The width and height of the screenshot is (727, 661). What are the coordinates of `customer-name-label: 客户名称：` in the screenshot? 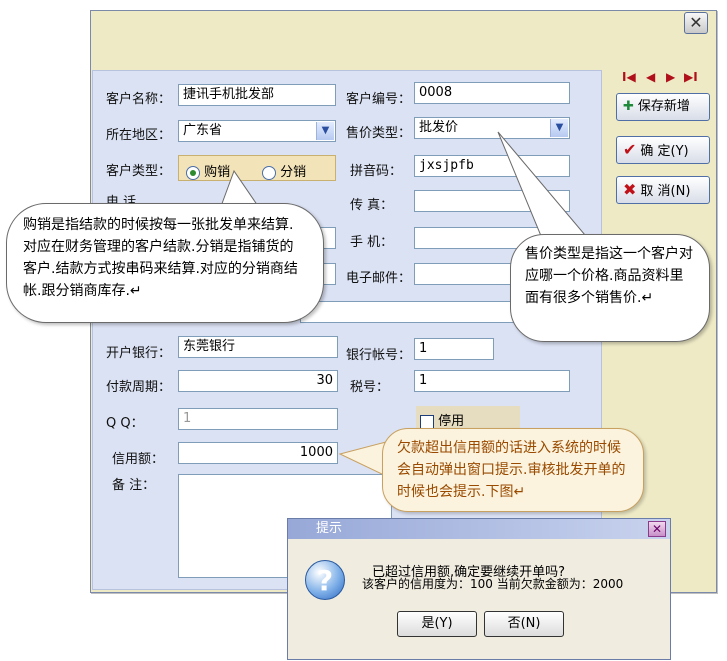 It's located at (139, 99).